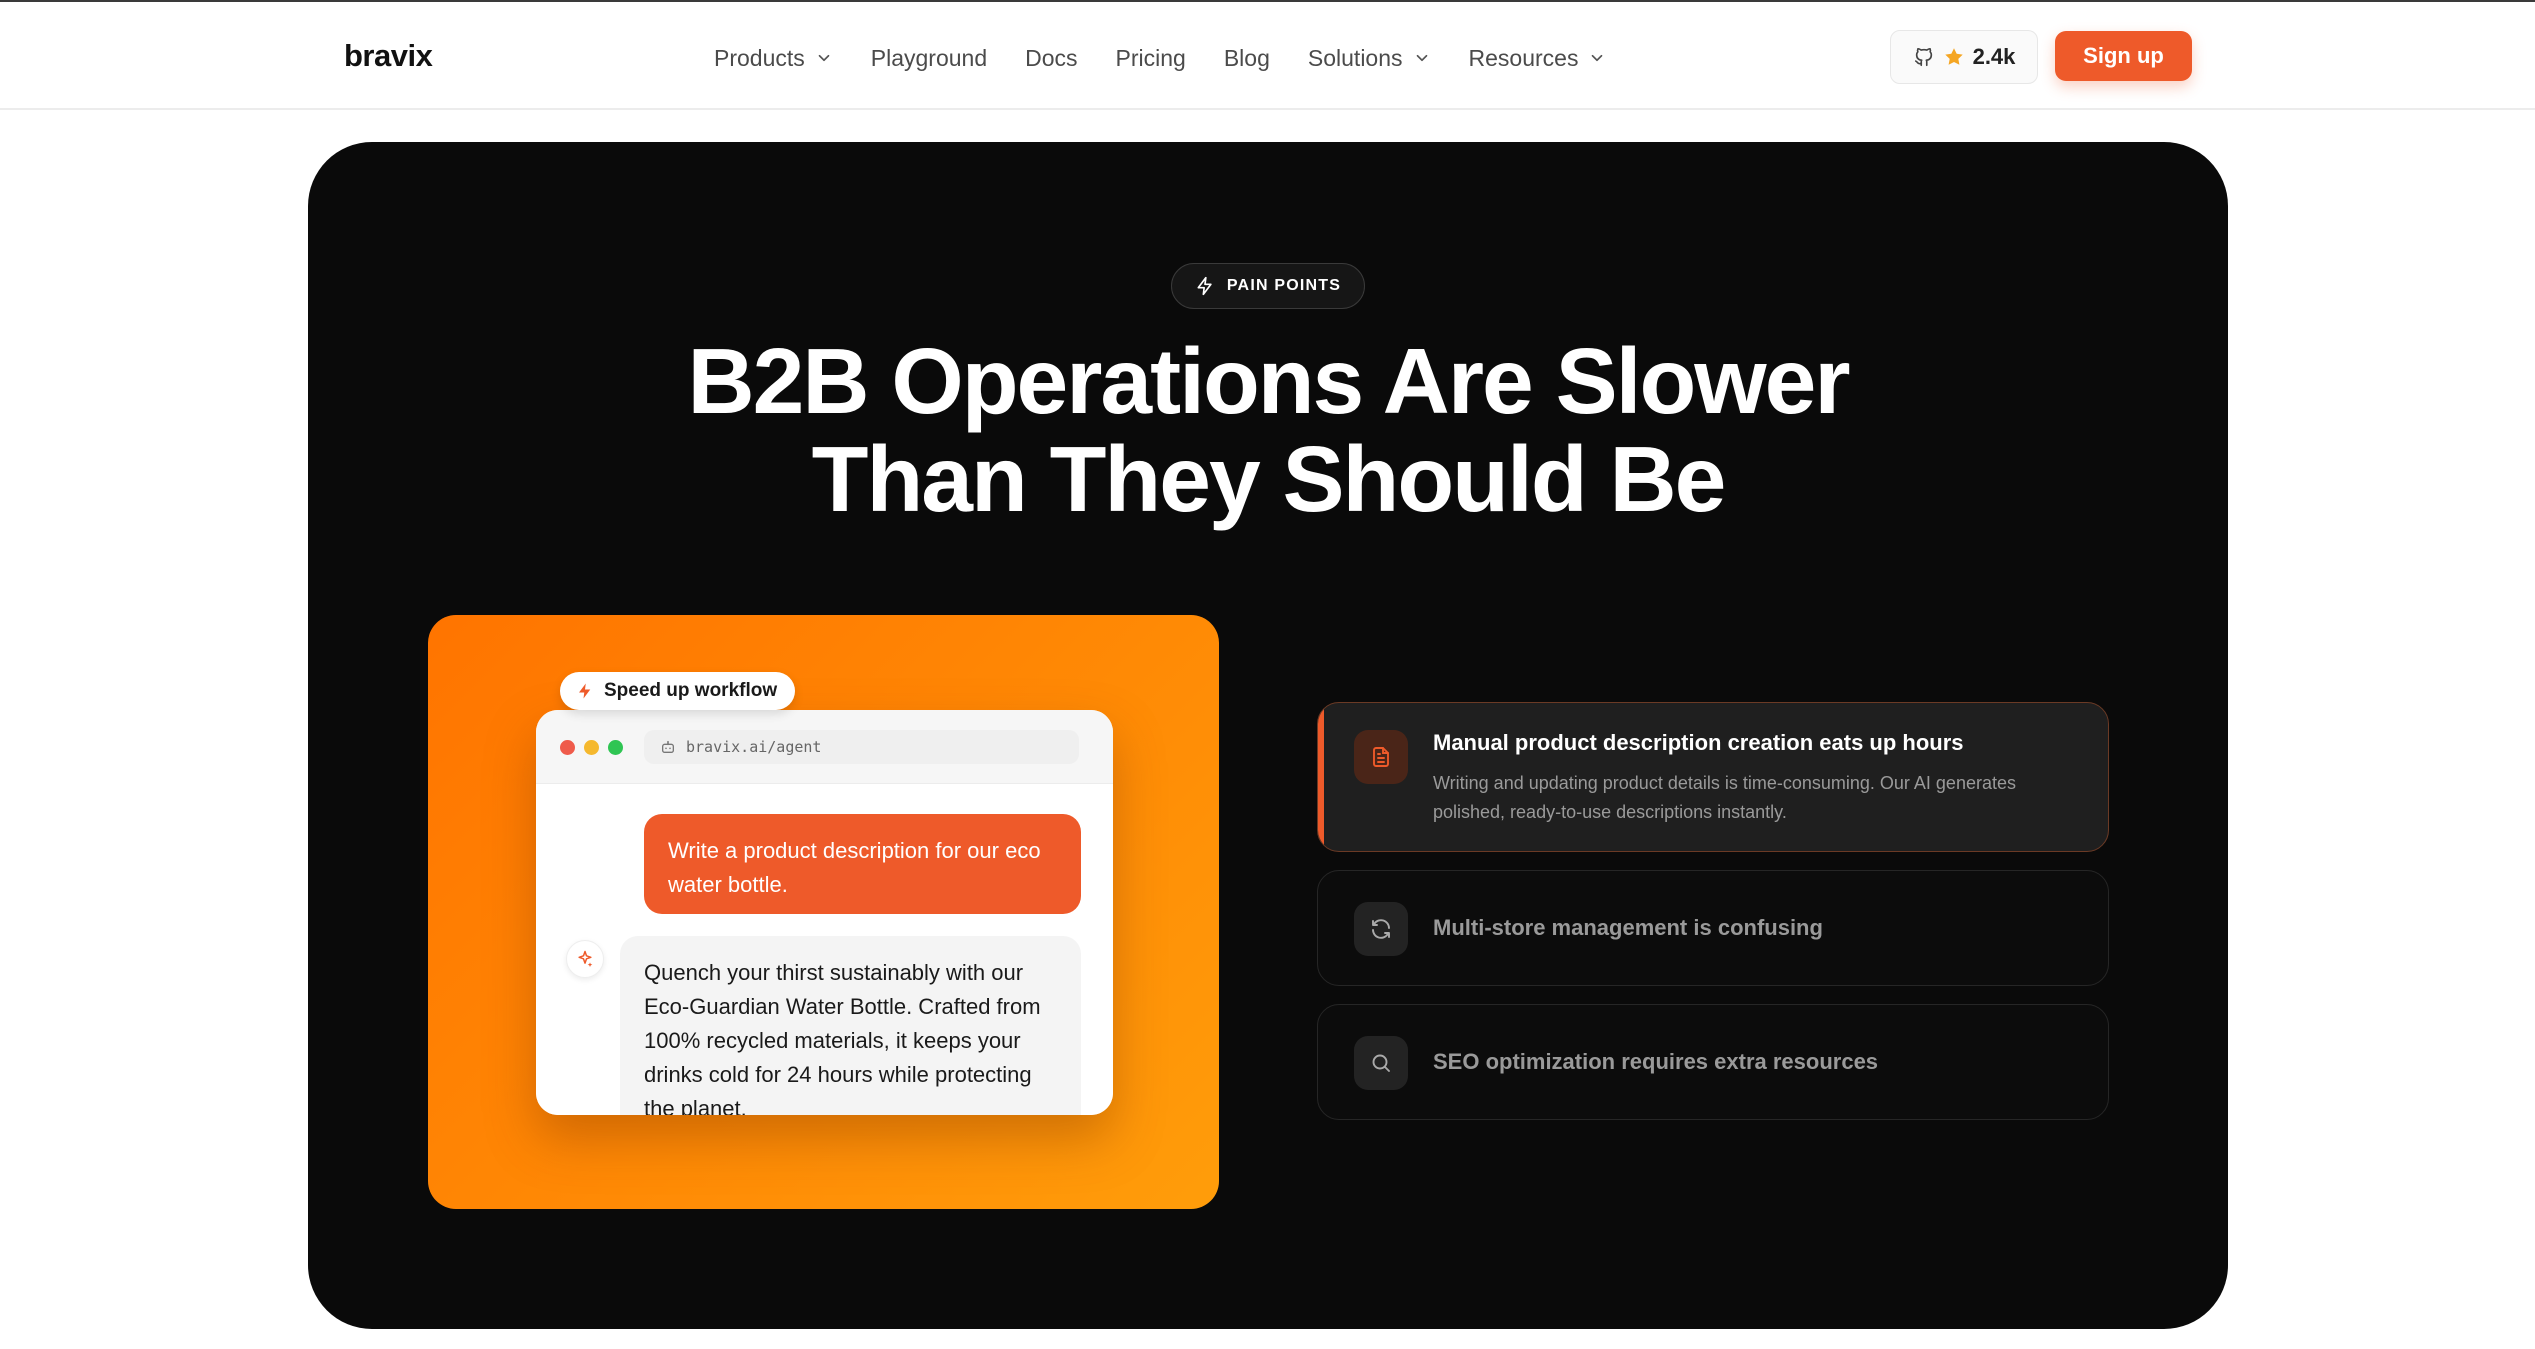 The image size is (2535, 1349). What do you see at coordinates (1628, 927) in the screenshot?
I see `card-title: Multi-store management is confusing` at bounding box center [1628, 927].